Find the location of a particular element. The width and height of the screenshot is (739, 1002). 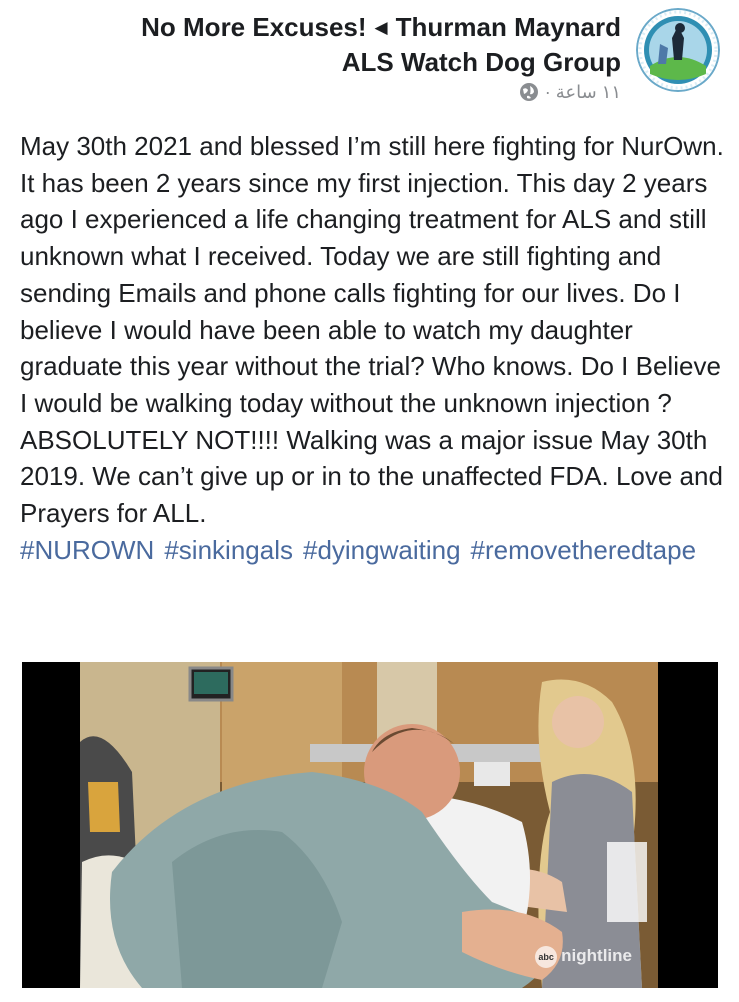

header-title-line: No More Excuses! ◀ Thurman Maynard is located at coordinates (381, 27).